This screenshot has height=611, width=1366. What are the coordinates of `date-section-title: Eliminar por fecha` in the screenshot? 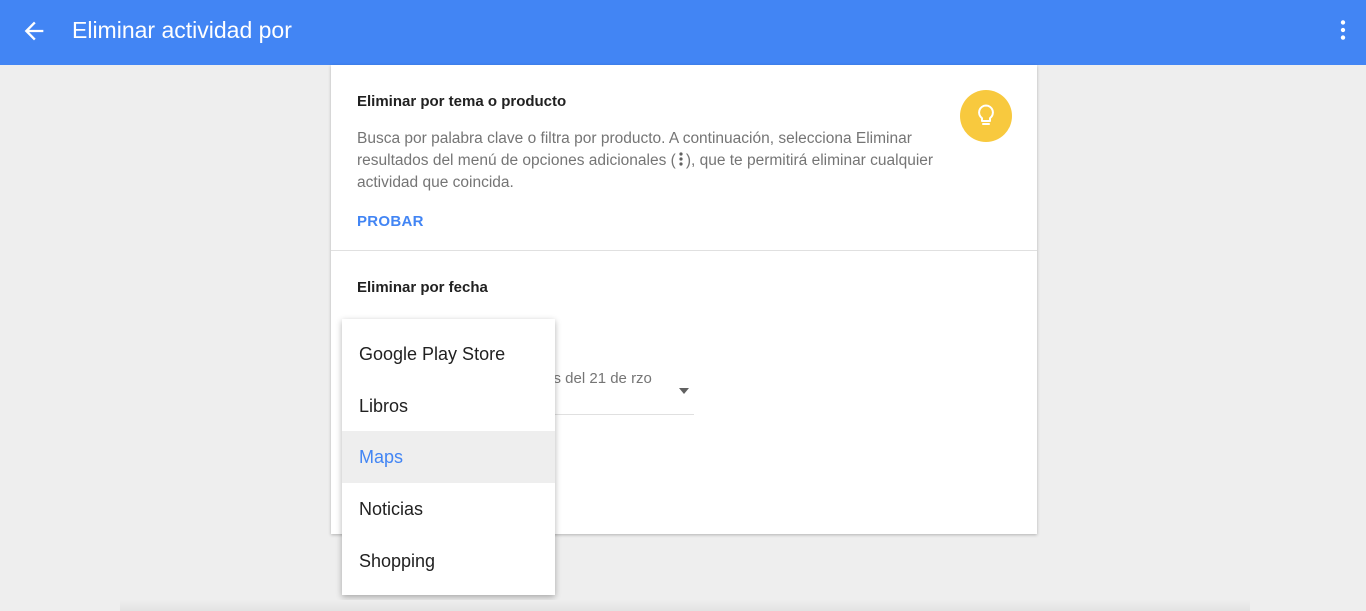 It's located at (422, 287).